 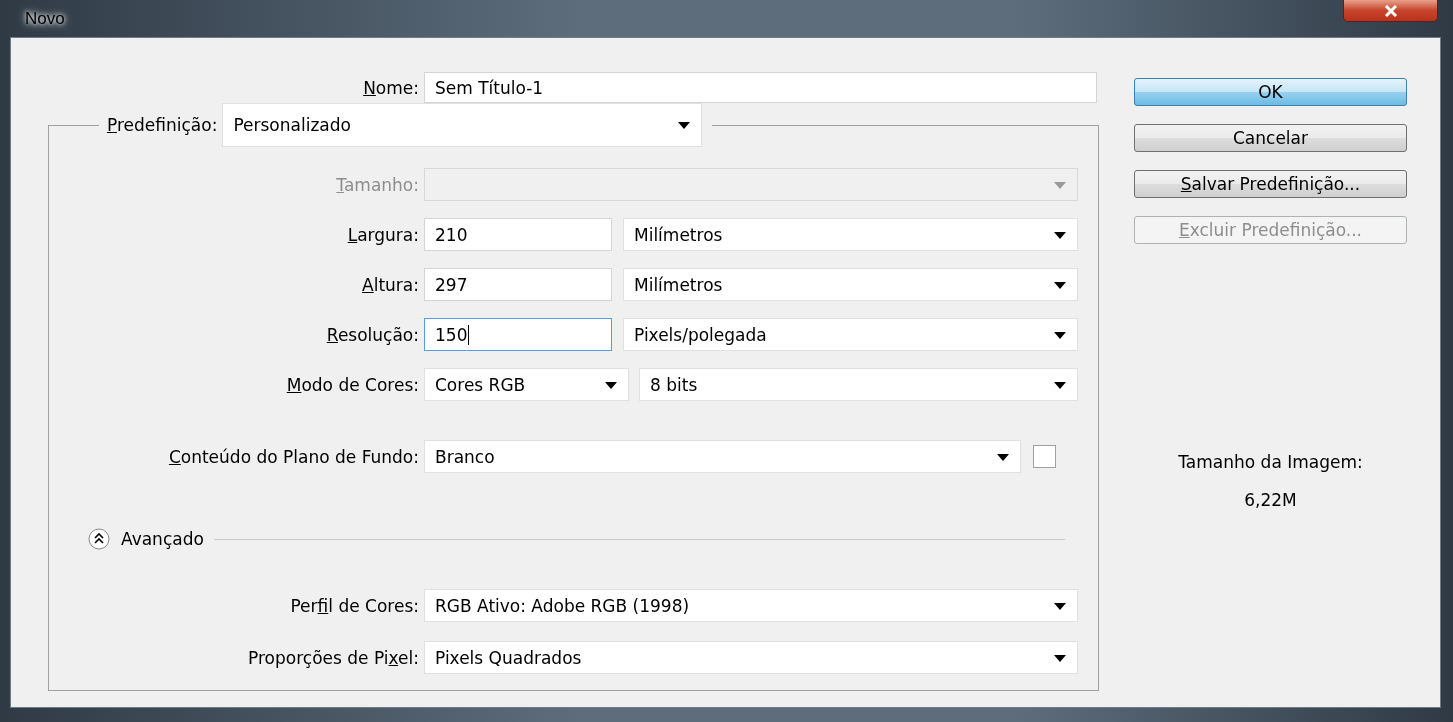 What do you see at coordinates (163, 125) in the screenshot?
I see `preset-label: Predefinição:` at bounding box center [163, 125].